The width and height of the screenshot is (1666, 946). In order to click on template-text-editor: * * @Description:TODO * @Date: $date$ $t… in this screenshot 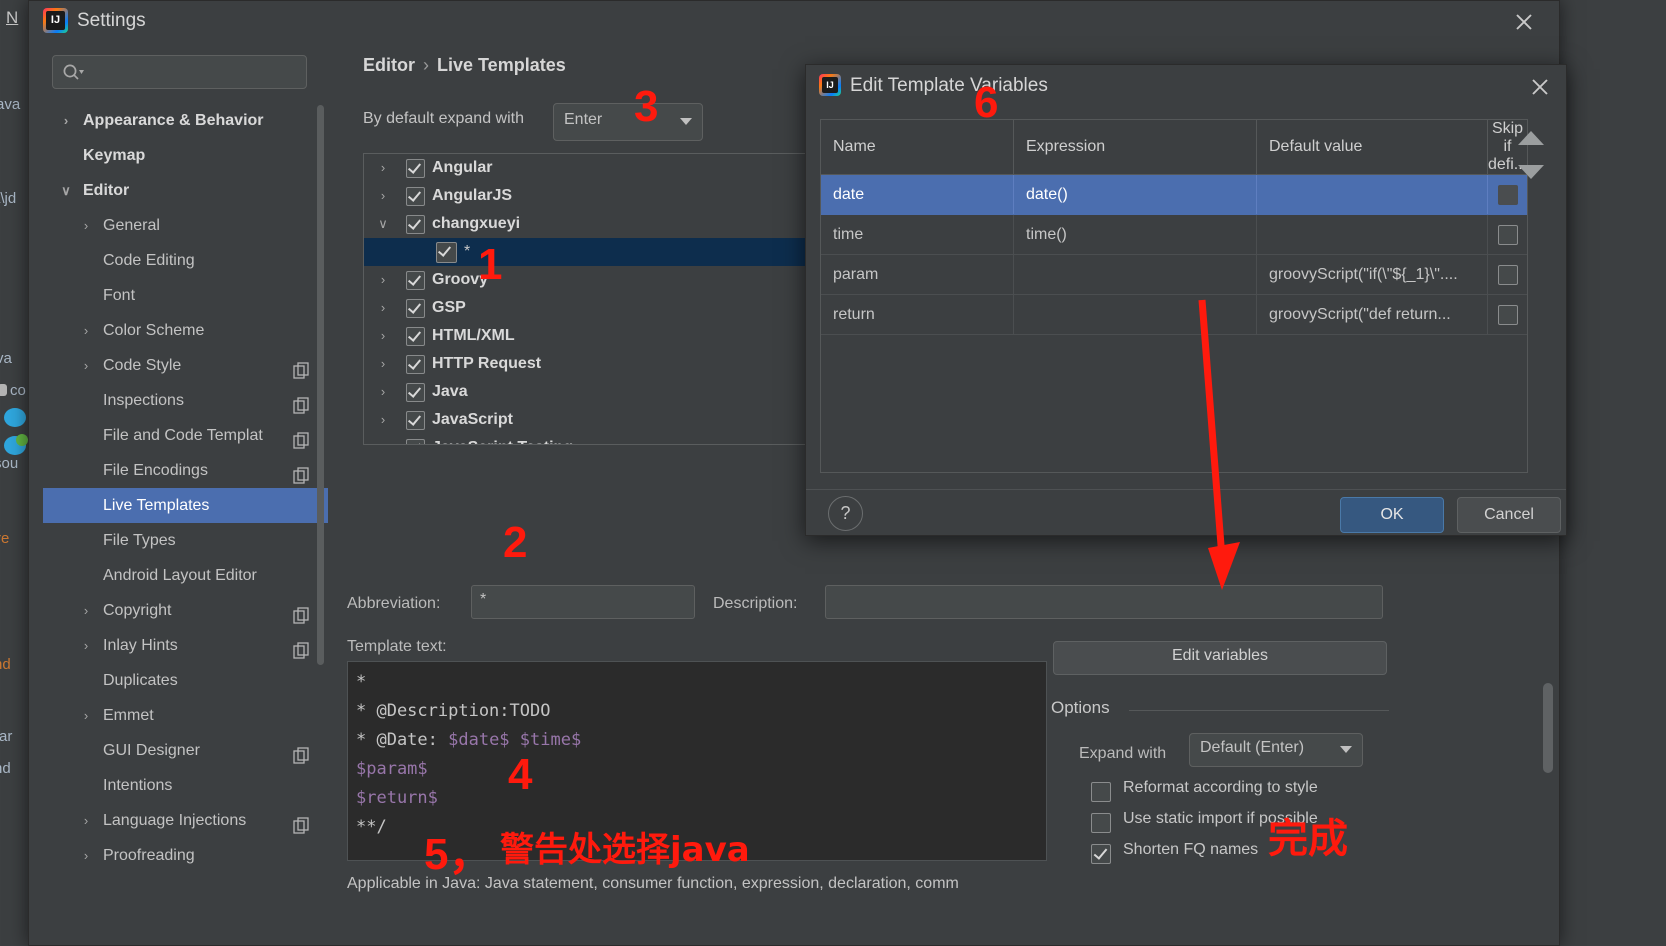, I will do `click(697, 761)`.